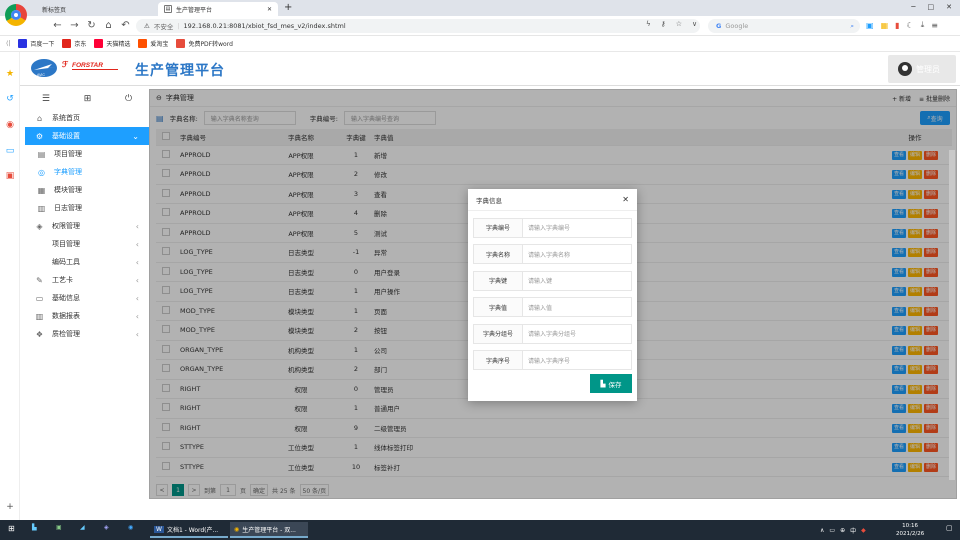 The width and height of the screenshot is (960, 540). What do you see at coordinates (663, 24) in the screenshot?
I see `key-icon: ⚷` at bounding box center [663, 24].